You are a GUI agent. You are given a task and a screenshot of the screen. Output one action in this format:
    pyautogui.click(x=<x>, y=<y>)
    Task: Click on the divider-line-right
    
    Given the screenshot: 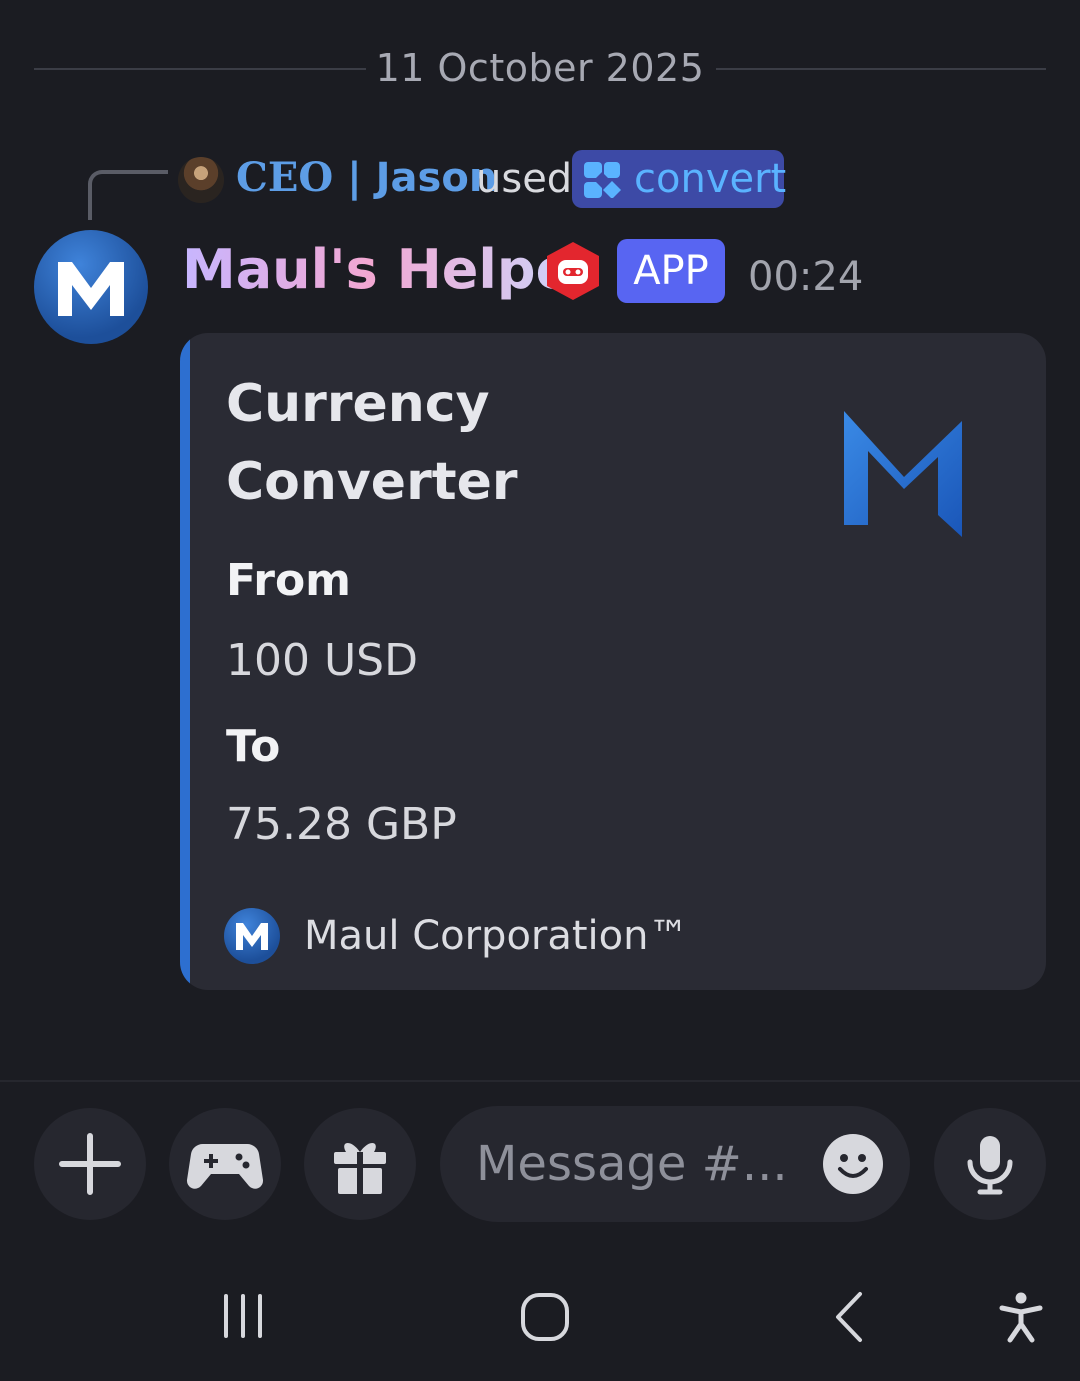 What is the action you would take?
    pyautogui.click(x=881, y=69)
    